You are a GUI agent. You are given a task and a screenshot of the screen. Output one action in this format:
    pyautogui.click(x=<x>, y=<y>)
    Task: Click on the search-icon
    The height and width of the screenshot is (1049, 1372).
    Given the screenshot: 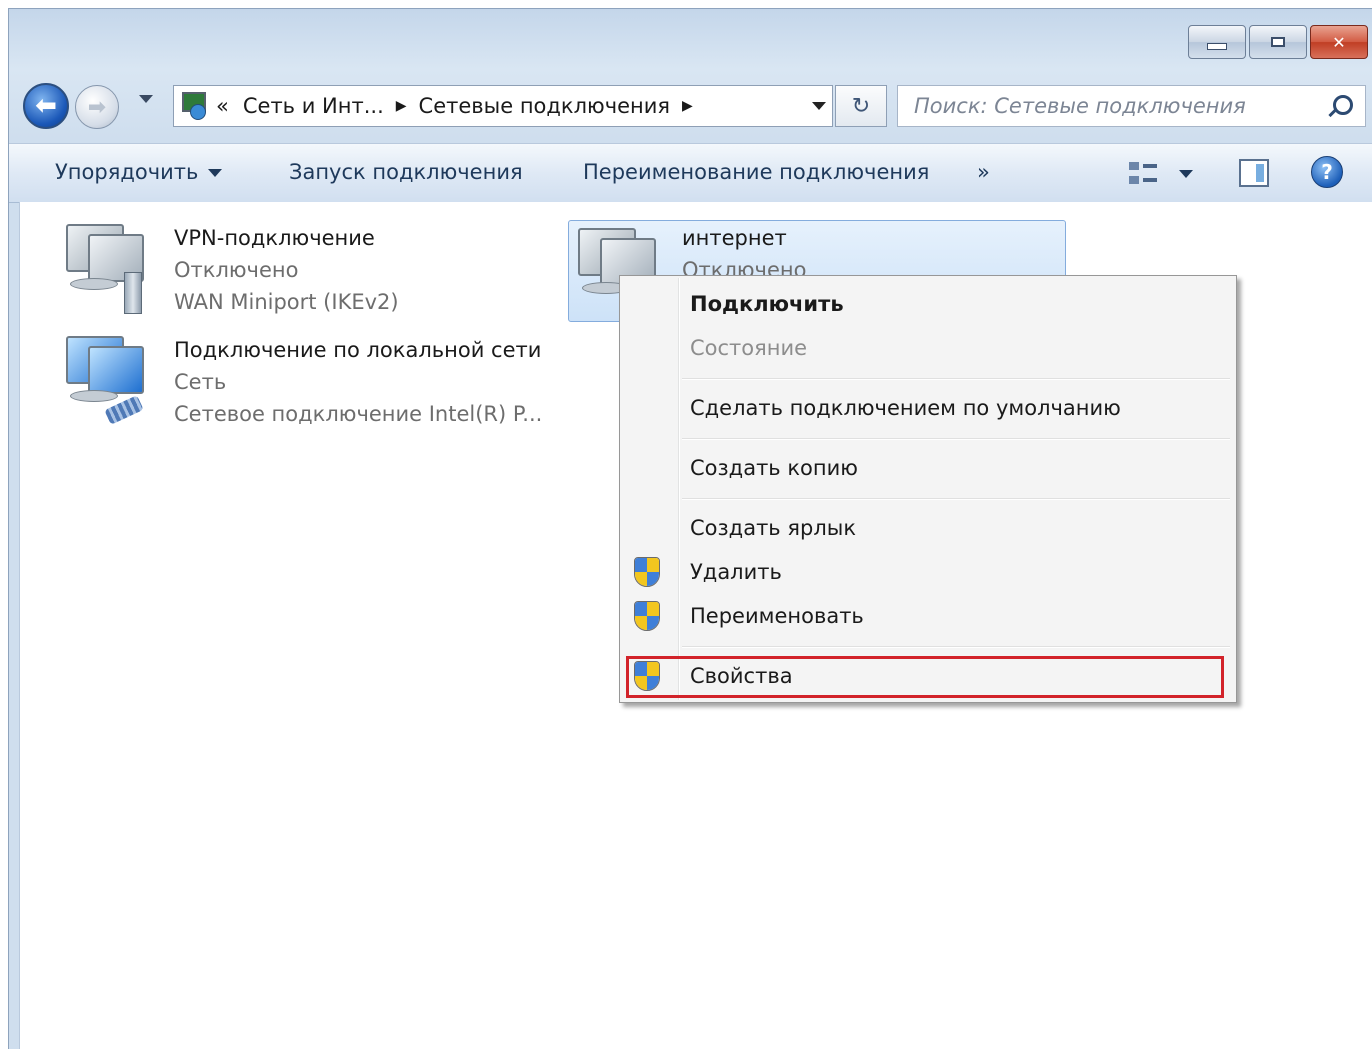 What is the action you would take?
    pyautogui.click(x=1343, y=105)
    